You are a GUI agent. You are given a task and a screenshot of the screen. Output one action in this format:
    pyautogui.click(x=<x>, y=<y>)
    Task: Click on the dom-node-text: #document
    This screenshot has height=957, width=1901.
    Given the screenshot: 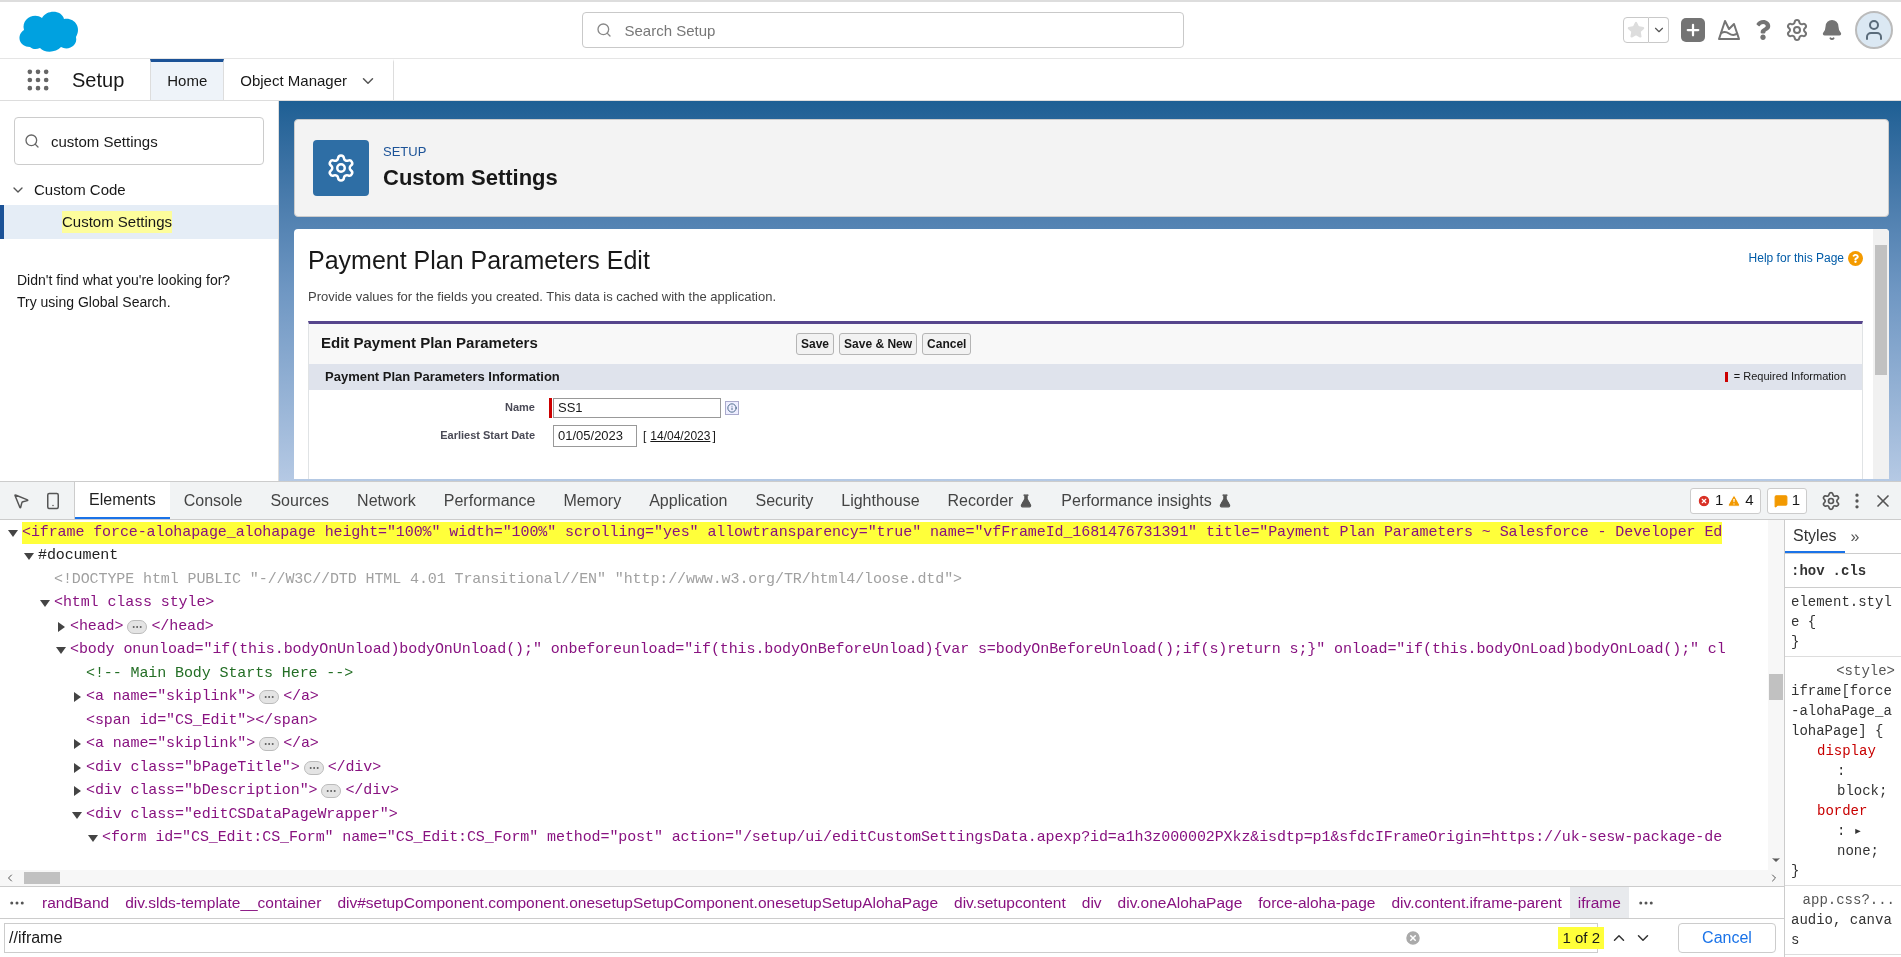 What is the action you would take?
    pyautogui.click(x=78, y=556)
    